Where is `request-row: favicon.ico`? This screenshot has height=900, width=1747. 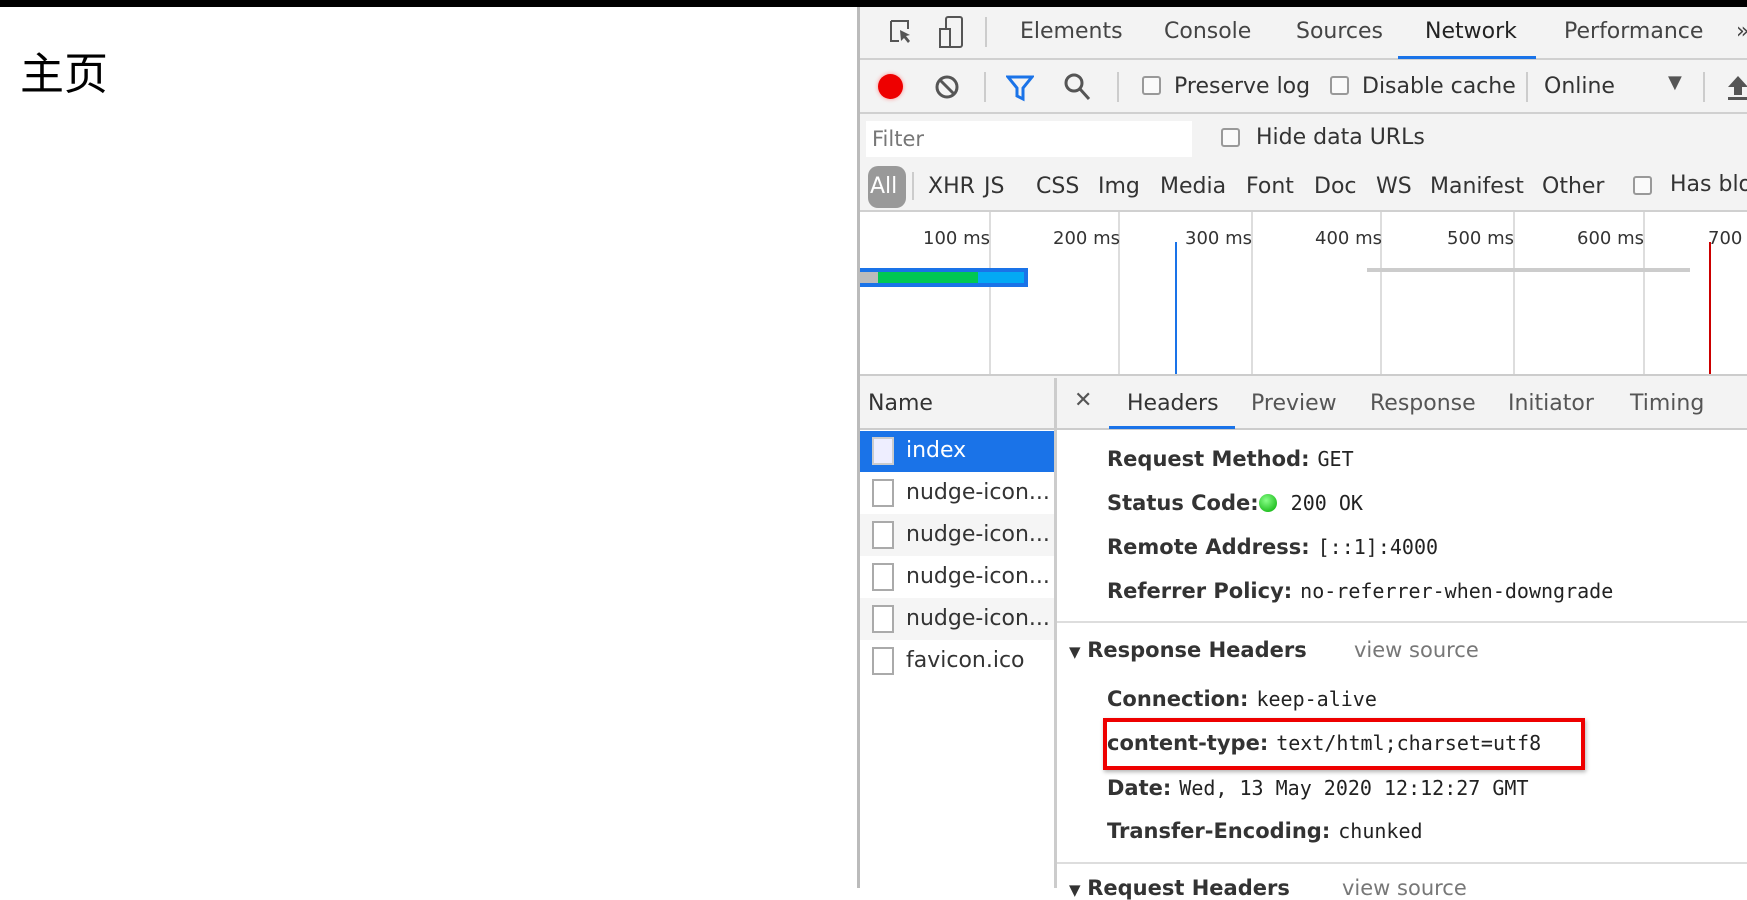
request-row: favicon.ico is located at coordinates (957, 661).